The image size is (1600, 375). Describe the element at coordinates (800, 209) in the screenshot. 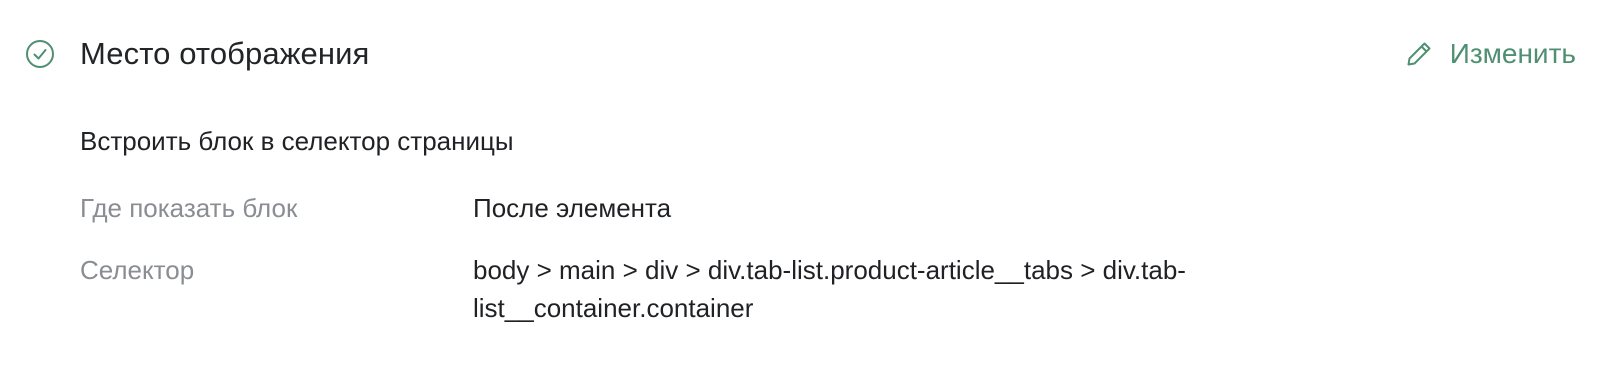

I see `field-row-position: Где показать блок После элемента` at that location.